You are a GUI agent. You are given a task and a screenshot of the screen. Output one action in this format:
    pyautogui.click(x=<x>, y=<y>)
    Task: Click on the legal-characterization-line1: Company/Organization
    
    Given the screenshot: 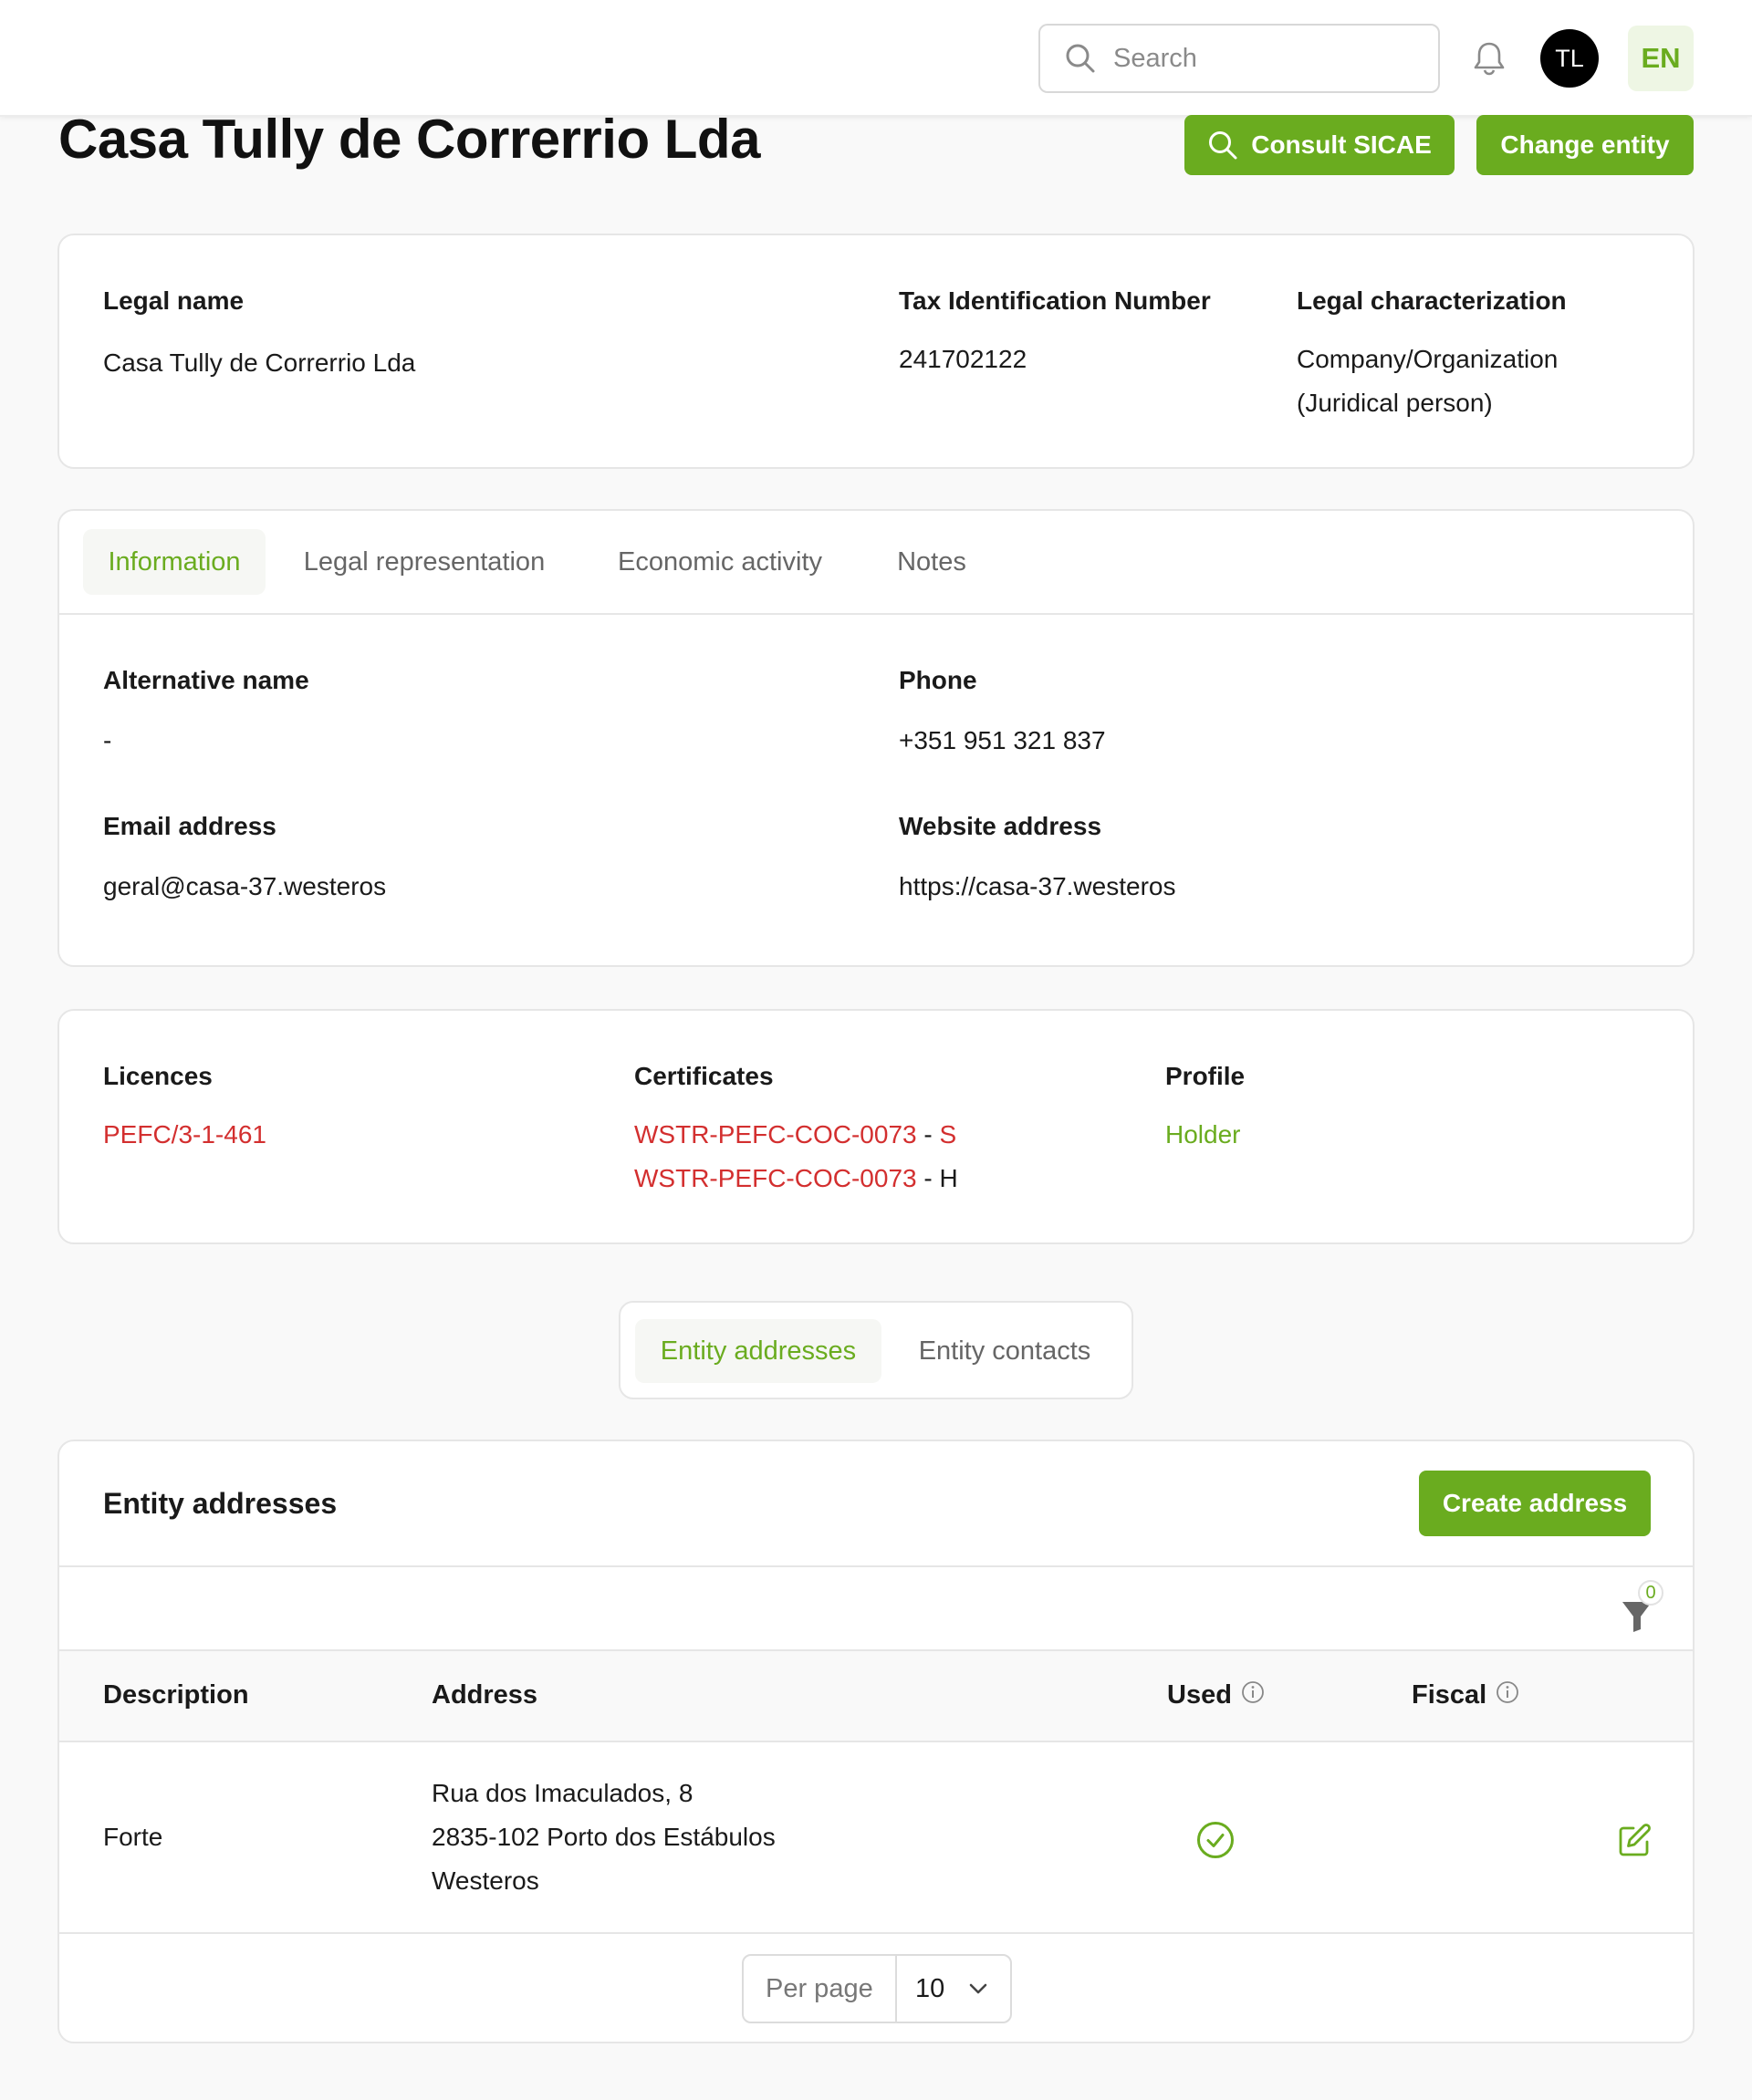 What is the action you would take?
    pyautogui.click(x=1428, y=359)
    